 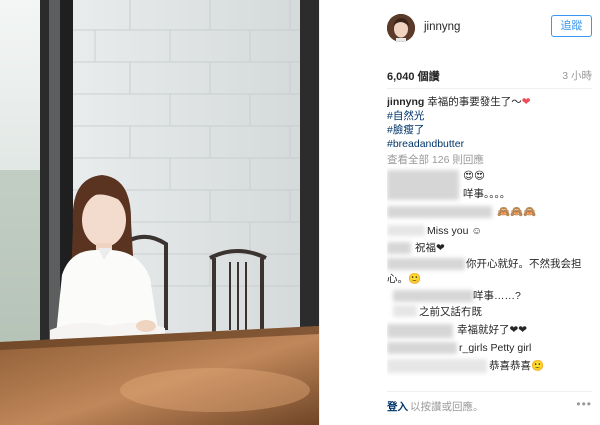 I want to click on comment-text: 祝福❤, so click(x=430, y=248).